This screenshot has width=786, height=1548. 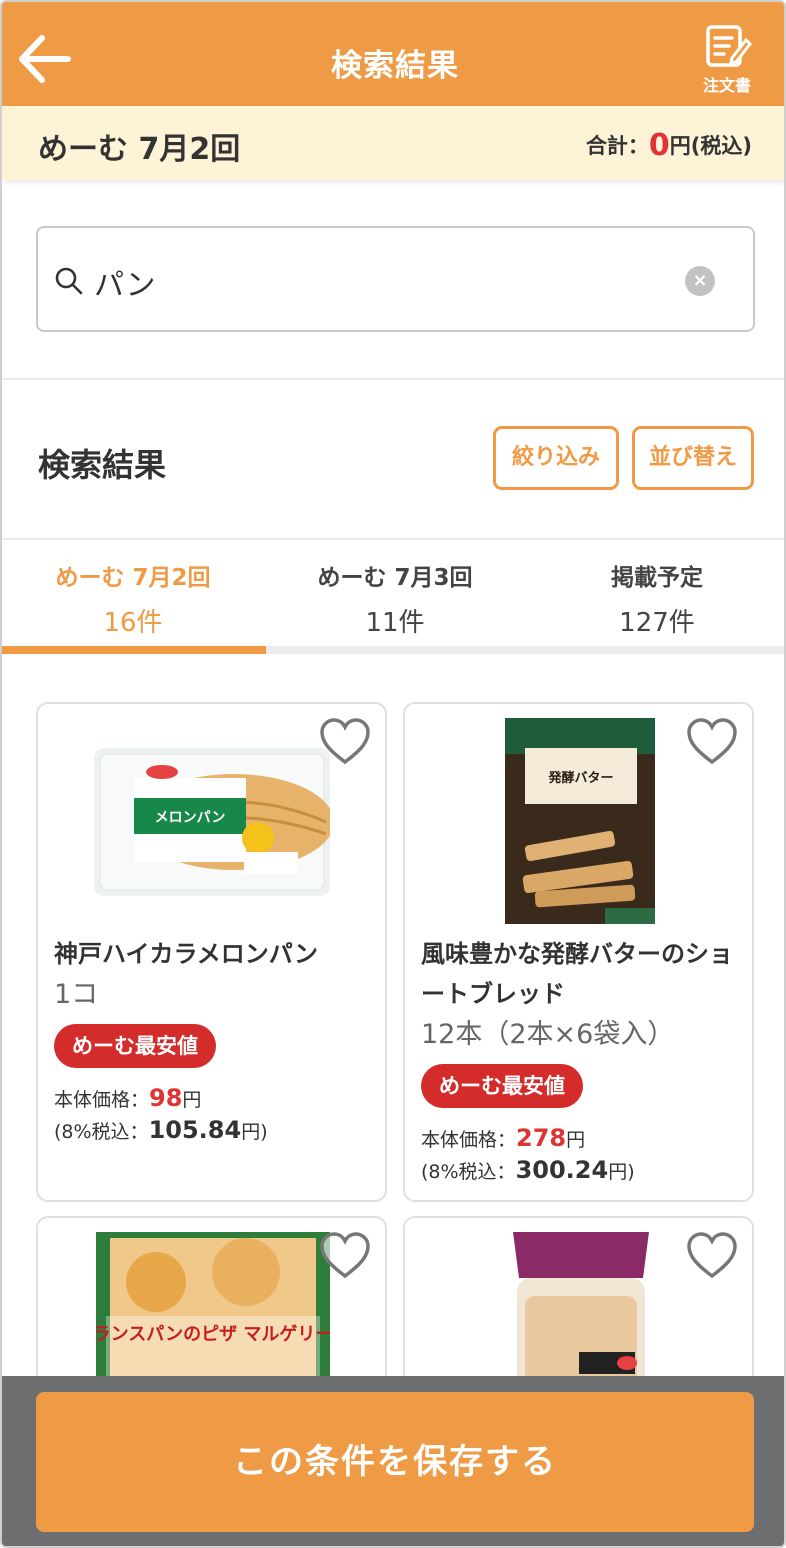 I want to click on order-form-label: 注文書, so click(x=726, y=85).